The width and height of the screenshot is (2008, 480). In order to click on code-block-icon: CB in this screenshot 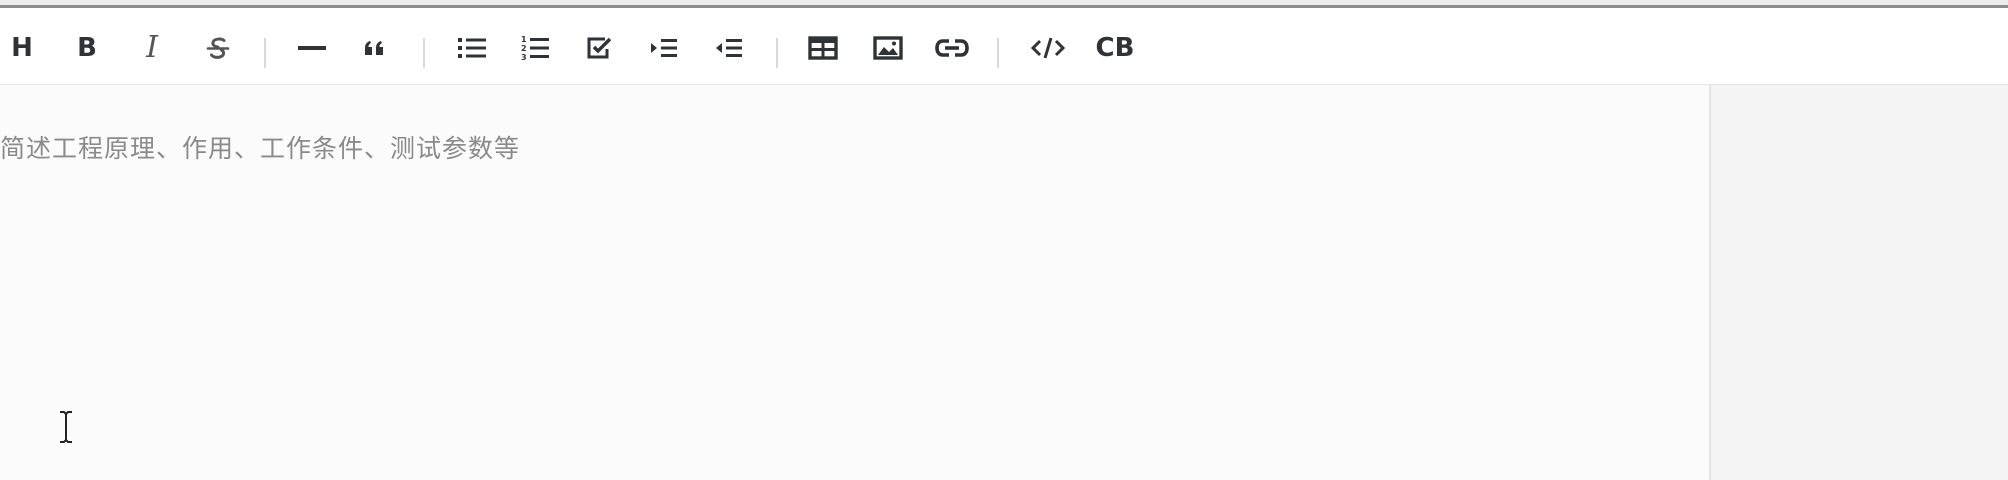, I will do `click(1115, 48)`.